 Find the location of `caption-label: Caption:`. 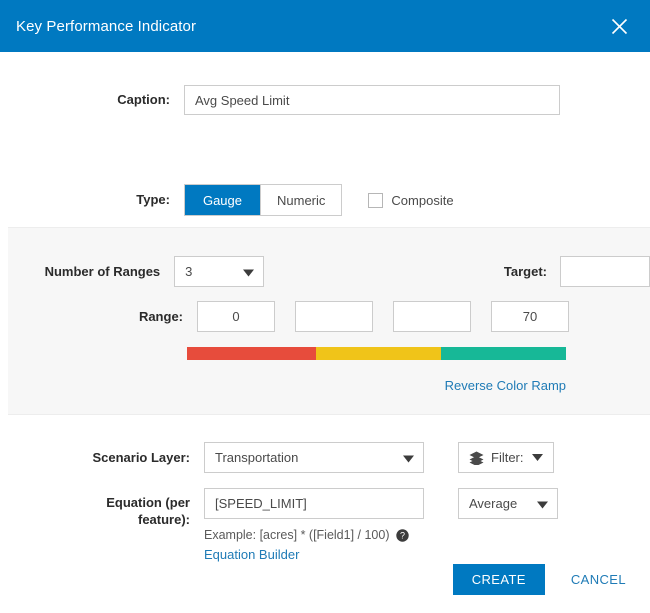

caption-label: Caption: is located at coordinates (143, 99).